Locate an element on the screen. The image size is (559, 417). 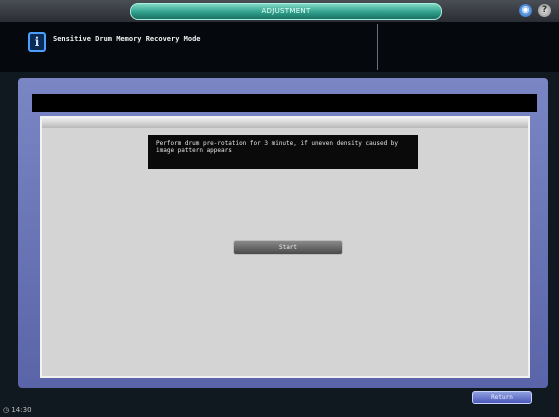
page-title: Sensitive Drum Memory Recovery Mode is located at coordinates (127, 39).